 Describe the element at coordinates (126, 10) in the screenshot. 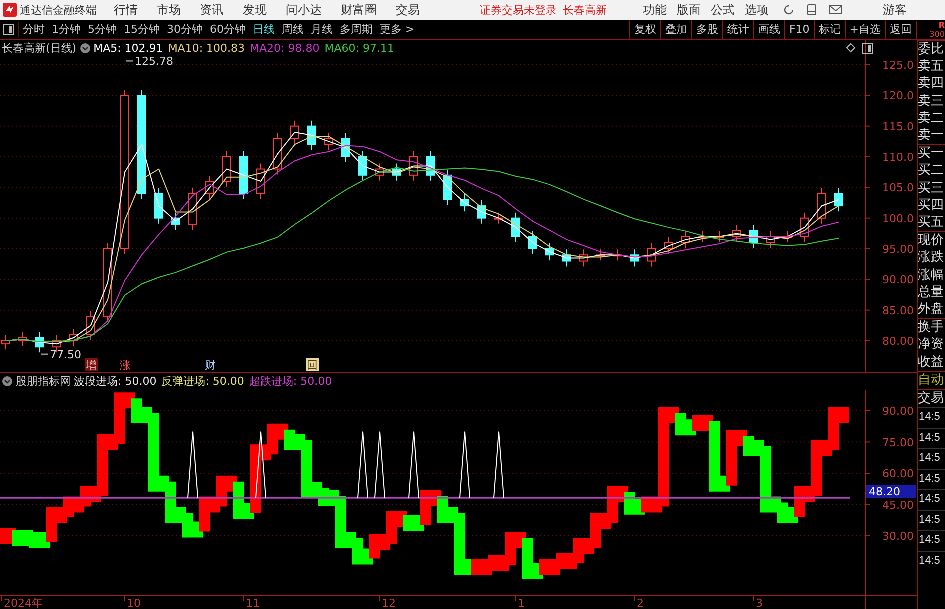

I see `menu-item: 行情` at that location.